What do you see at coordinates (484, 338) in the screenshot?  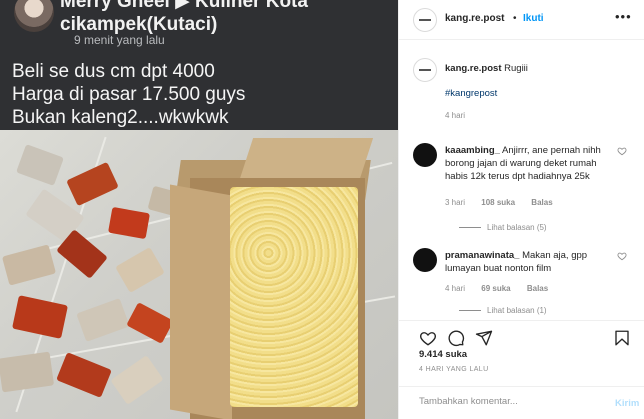 I see `share-icon` at bounding box center [484, 338].